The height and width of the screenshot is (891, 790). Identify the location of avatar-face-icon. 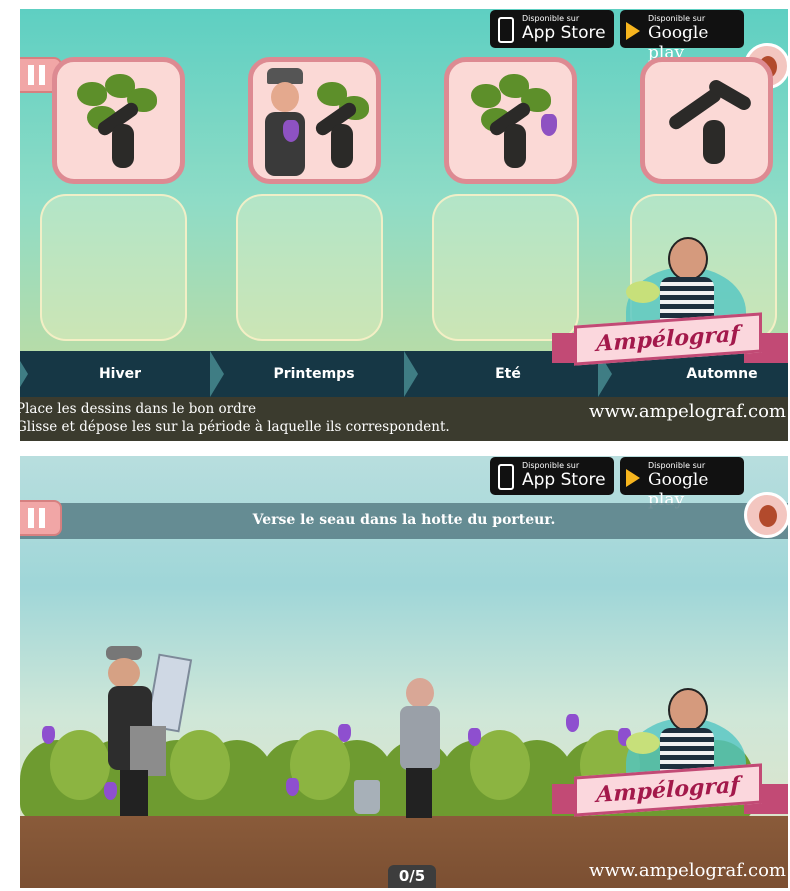
(768, 516).